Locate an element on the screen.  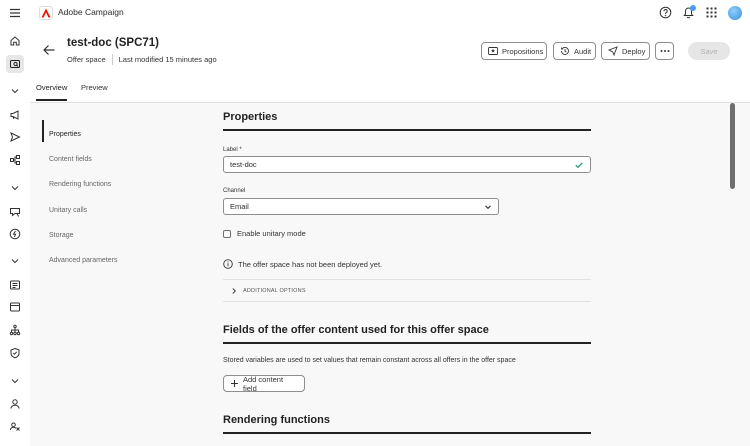
nav-properties: Properties is located at coordinates (65, 134).